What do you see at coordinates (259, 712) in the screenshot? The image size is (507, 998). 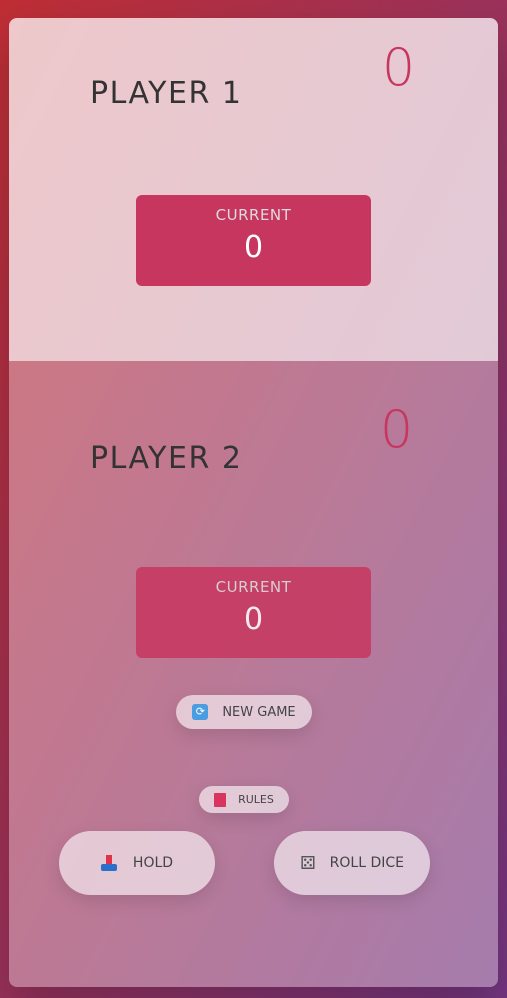 I see `new-game-label: NEW GAME` at bounding box center [259, 712].